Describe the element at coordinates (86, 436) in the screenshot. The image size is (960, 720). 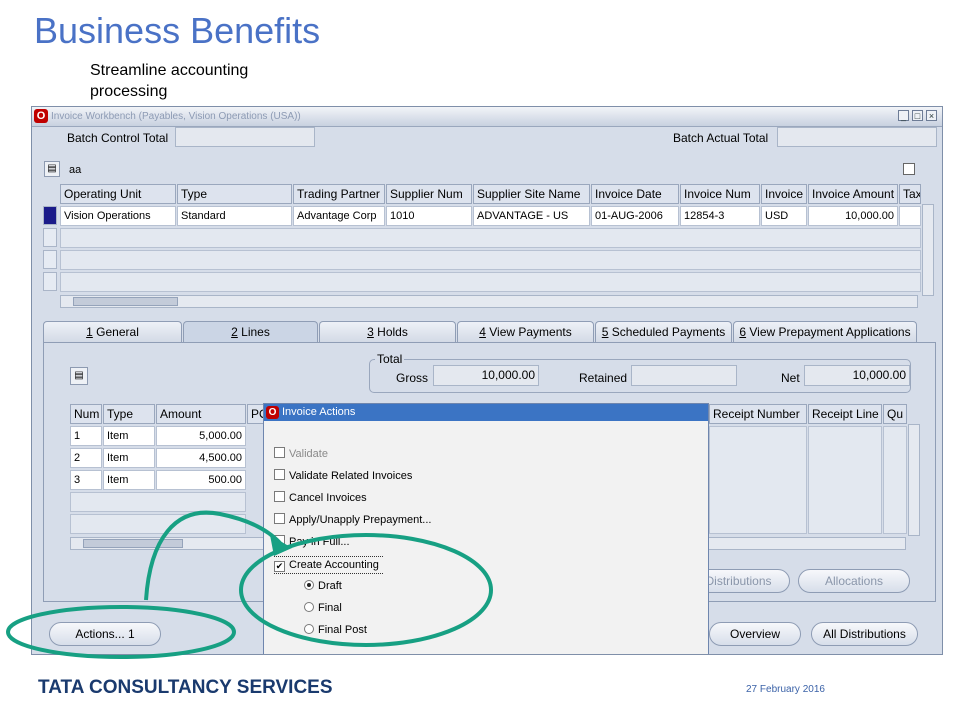
I see `line-cell: 1` at that location.